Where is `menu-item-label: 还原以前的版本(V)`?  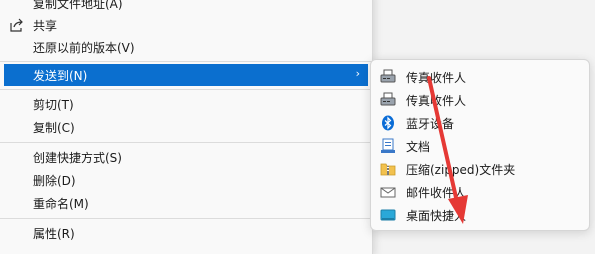
menu-item-label: 还原以前的版本(V) is located at coordinates (84, 48).